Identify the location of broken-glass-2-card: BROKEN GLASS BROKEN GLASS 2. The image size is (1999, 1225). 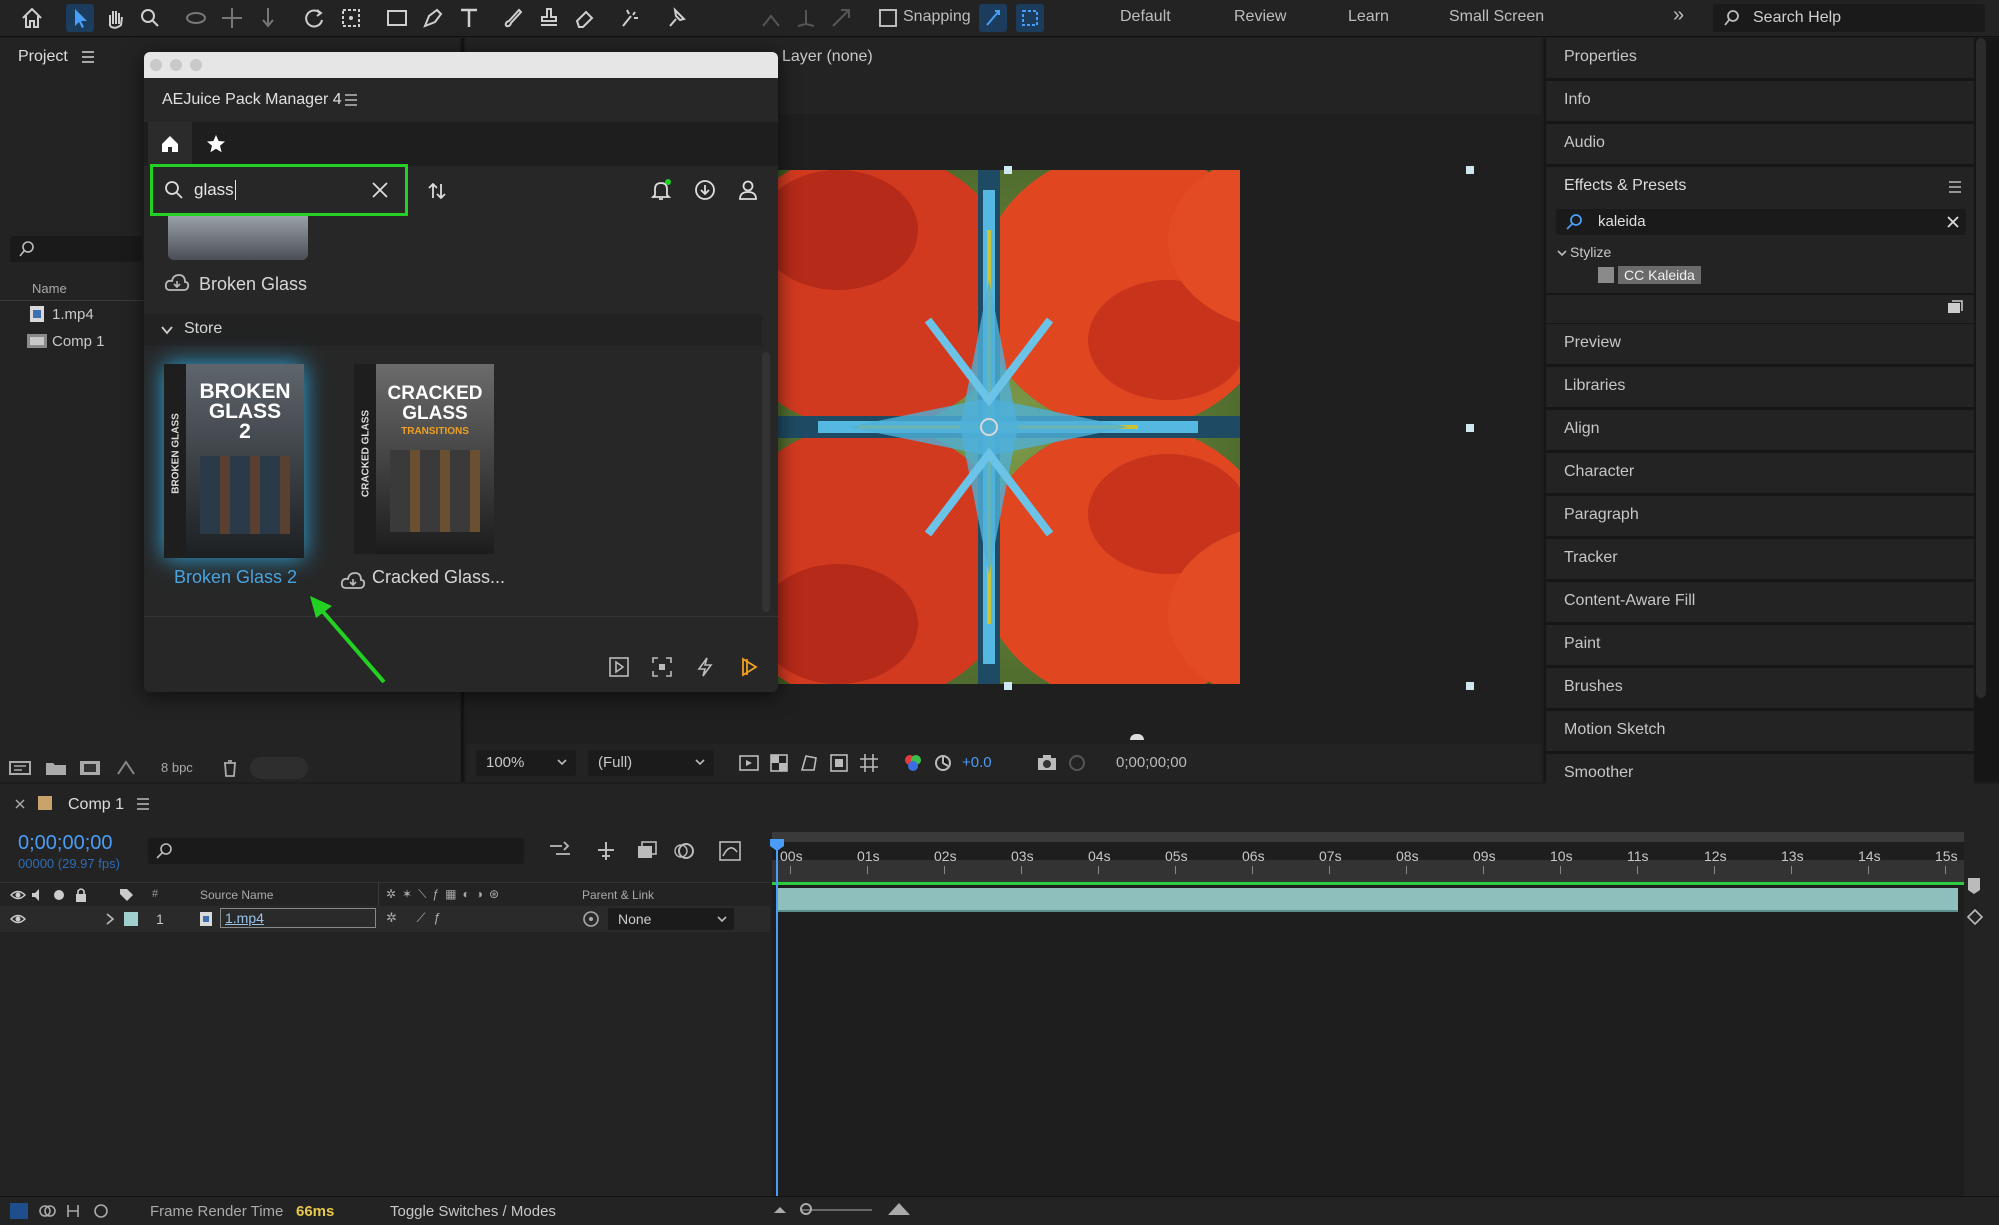
(234, 461).